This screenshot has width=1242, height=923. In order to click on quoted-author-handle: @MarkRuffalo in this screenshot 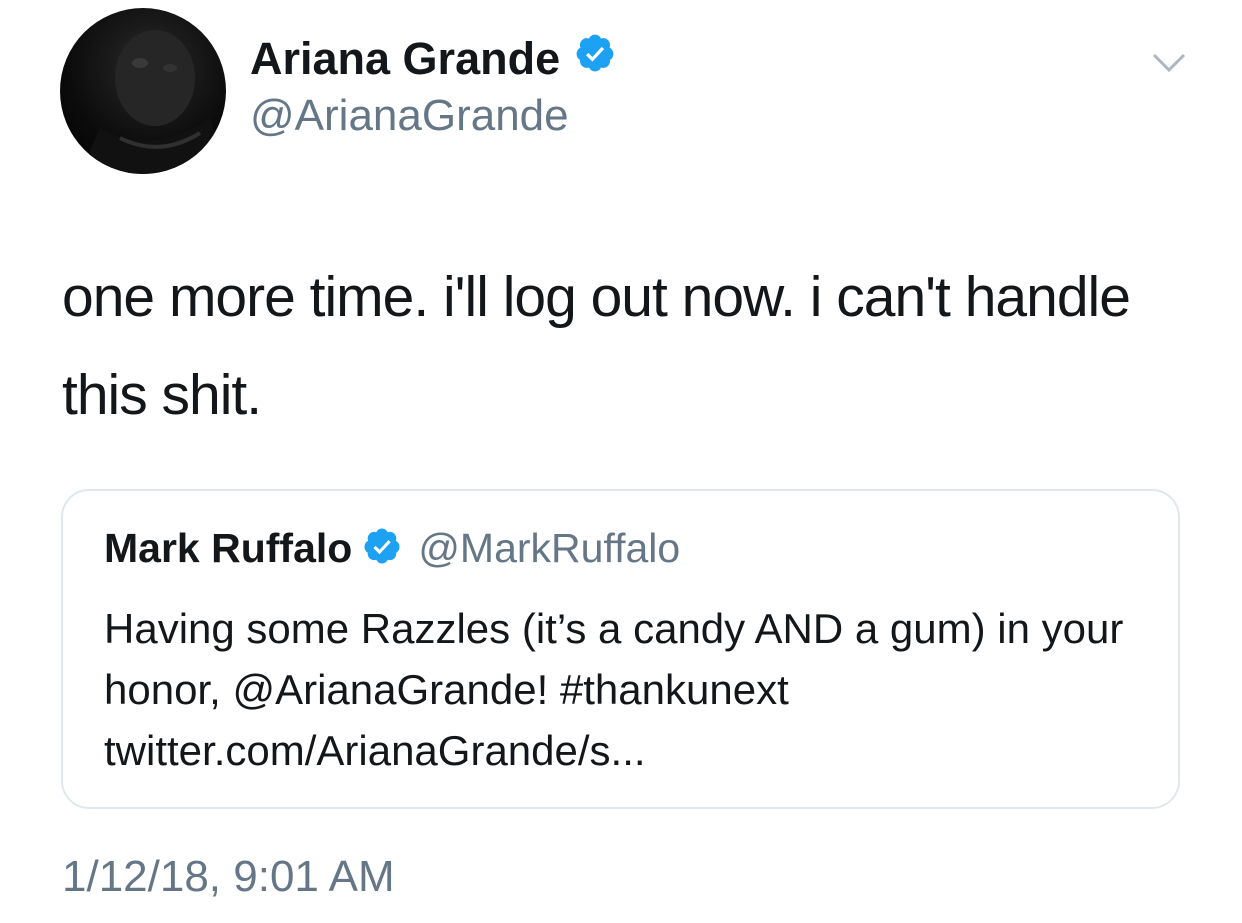, I will do `click(549, 548)`.